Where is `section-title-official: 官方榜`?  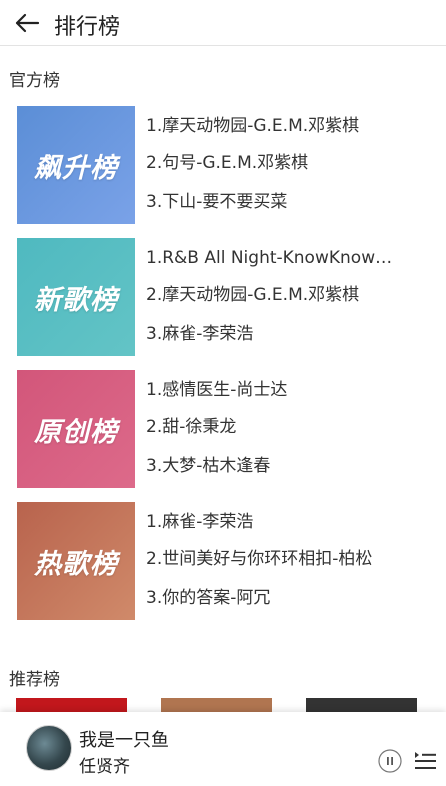
section-title-official: 官方榜 is located at coordinates (34, 81).